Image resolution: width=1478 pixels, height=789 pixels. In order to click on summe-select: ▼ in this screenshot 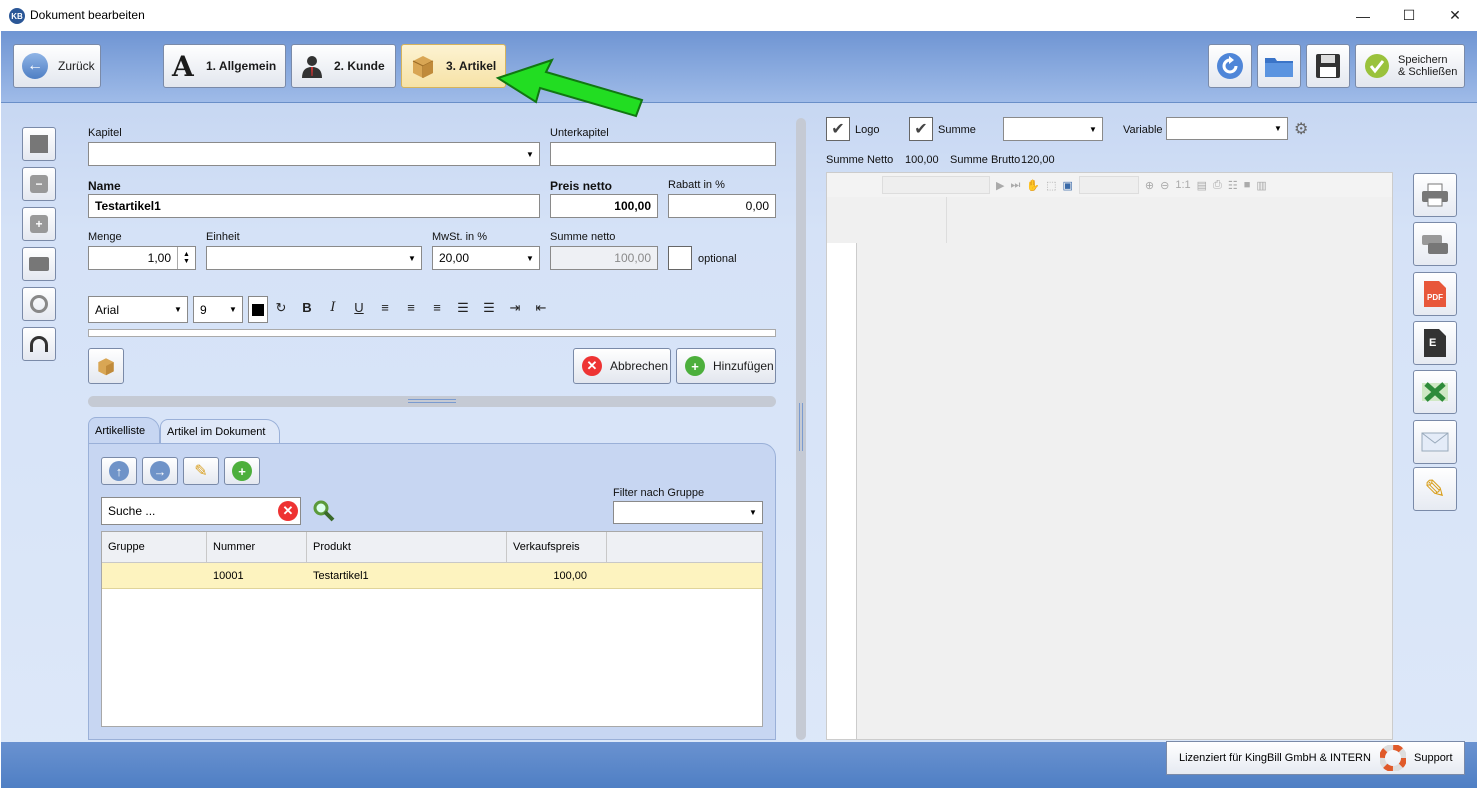, I will do `click(1053, 129)`.